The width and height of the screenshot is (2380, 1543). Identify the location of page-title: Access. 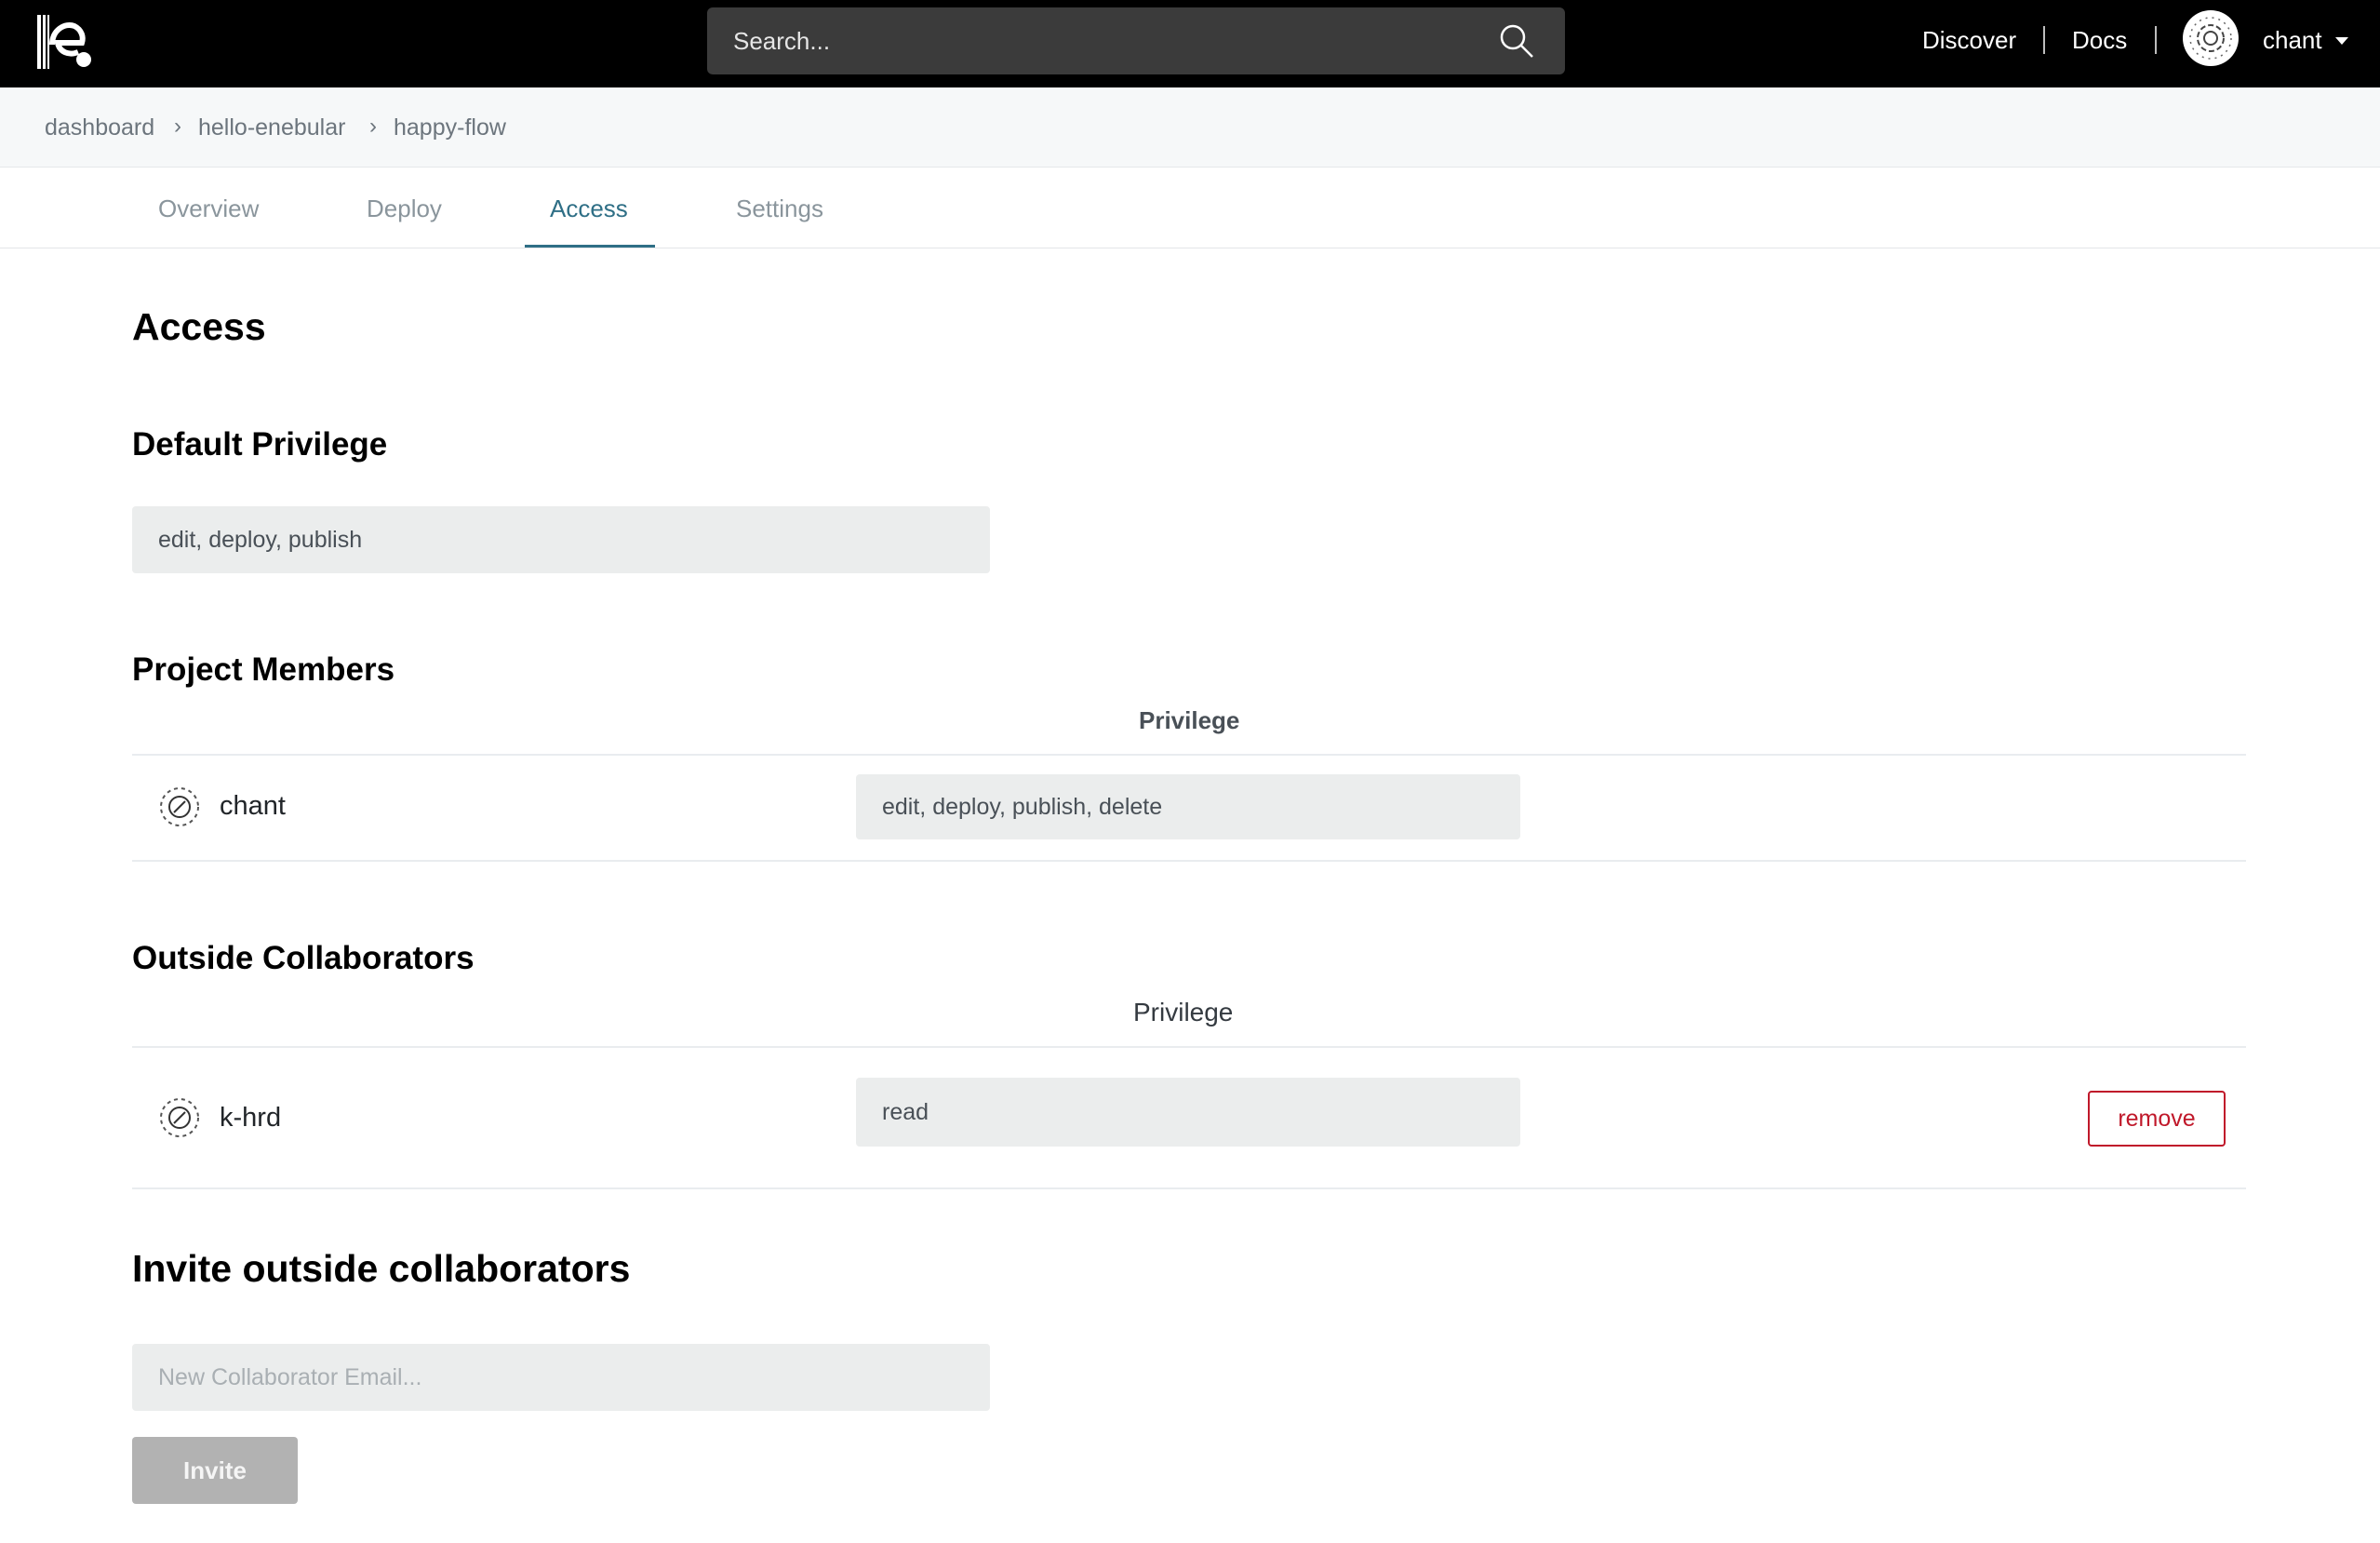
(199, 326).